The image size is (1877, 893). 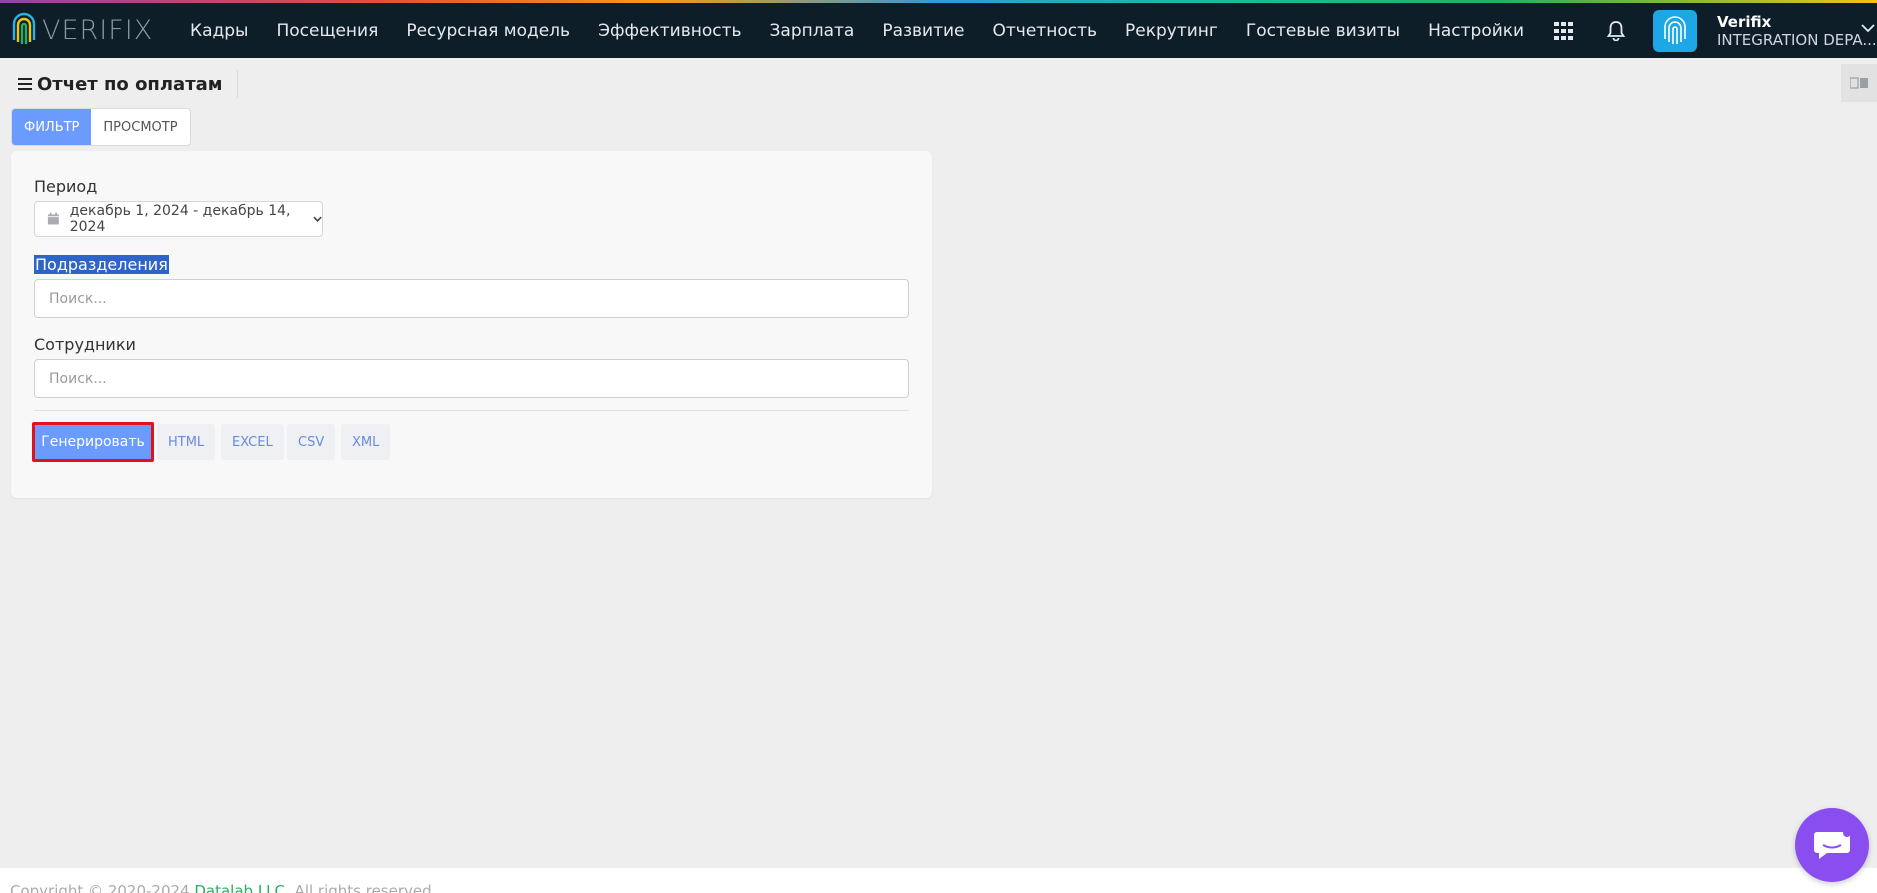 I want to click on fingerprint-avatar-icon, so click(x=1675, y=29).